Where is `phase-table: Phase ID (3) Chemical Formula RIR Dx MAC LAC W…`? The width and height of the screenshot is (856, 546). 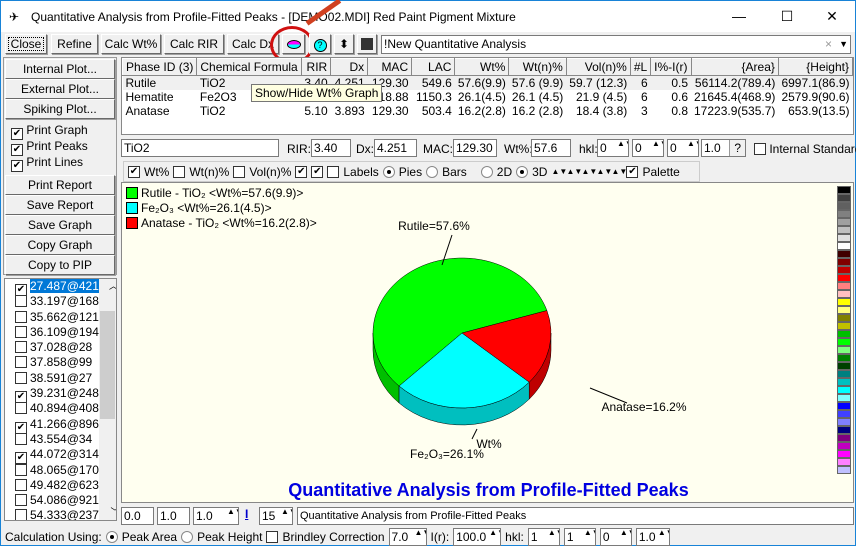 phase-table: Phase ID (3) Chemical Formula RIR Dx MAC LAC W… is located at coordinates (487, 96).